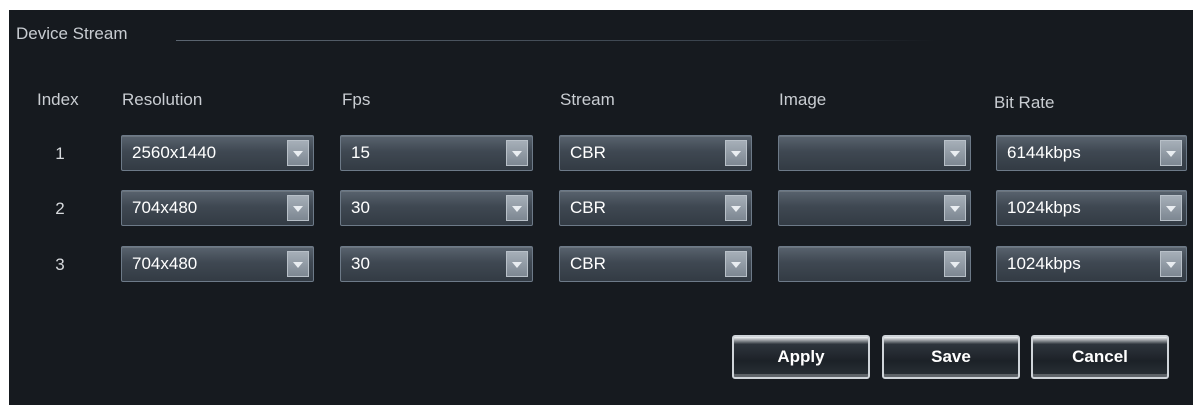 The width and height of the screenshot is (1193, 405). Describe the element at coordinates (60, 153) in the screenshot. I see `row-index: 1` at that location.